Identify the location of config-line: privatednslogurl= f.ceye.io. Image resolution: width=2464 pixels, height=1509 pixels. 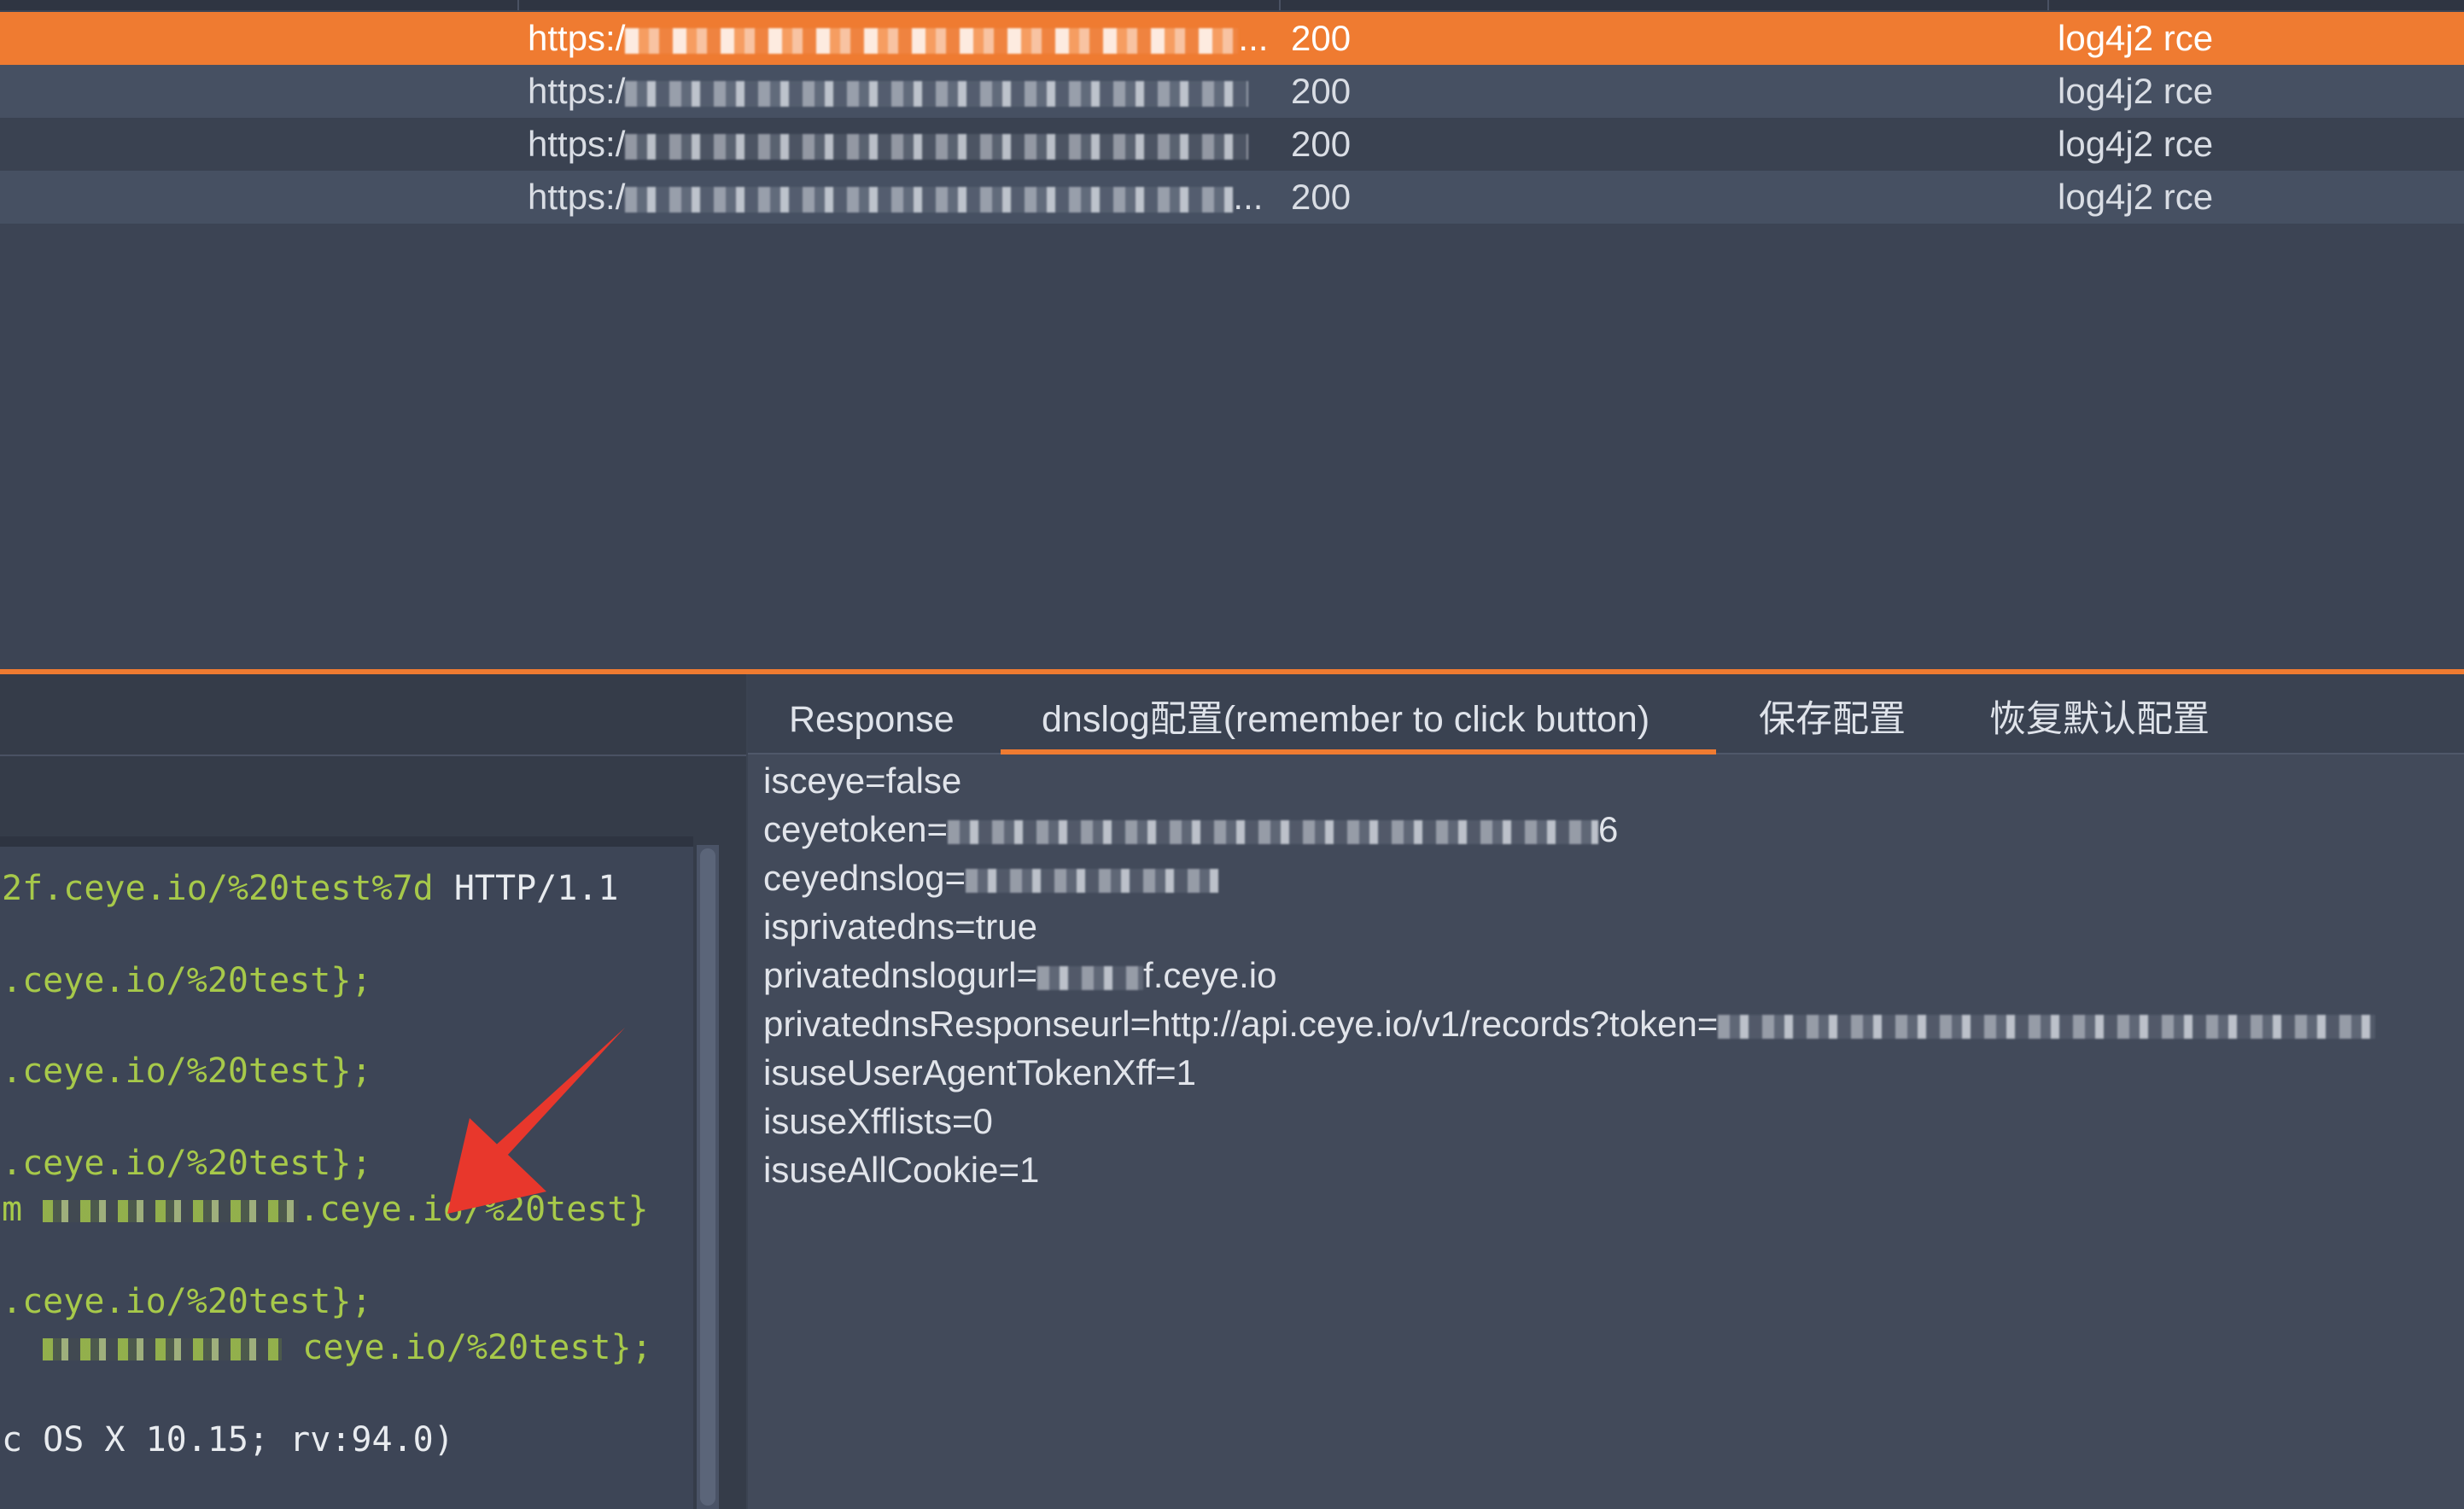
(1612, 975).